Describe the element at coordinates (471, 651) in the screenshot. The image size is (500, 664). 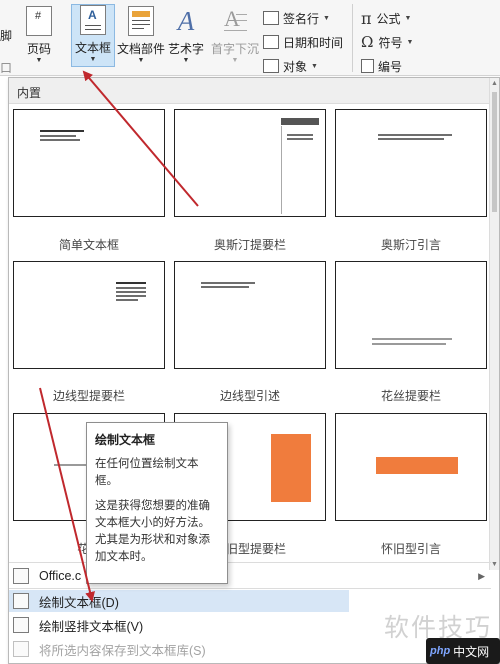
I see `site-name: 中文网` at that location.